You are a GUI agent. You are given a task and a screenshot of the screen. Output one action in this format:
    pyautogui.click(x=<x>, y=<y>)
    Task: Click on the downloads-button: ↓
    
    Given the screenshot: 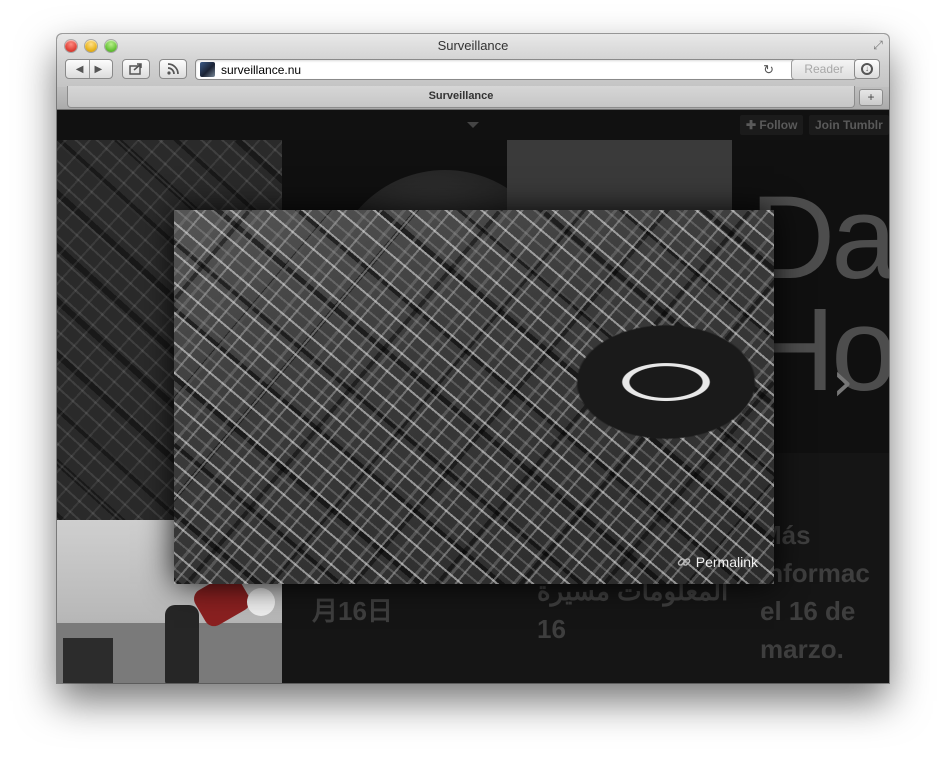 What is the action you would take?
    pyautogui.click(x=867, y=69)
    